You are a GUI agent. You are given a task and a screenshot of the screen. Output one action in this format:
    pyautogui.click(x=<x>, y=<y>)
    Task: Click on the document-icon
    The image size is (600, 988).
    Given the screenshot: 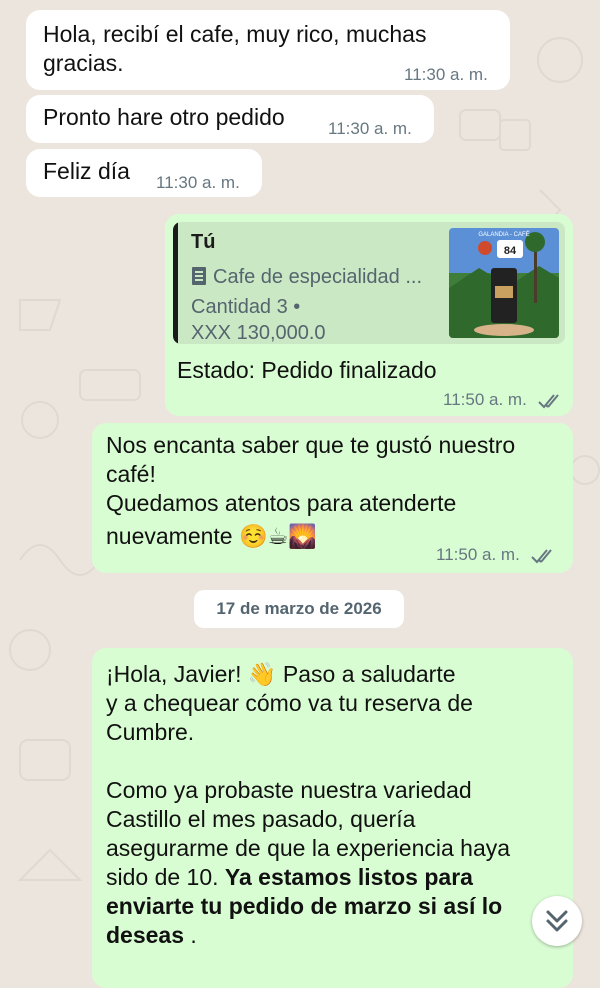 What is the action you would take?
    pyautogui.click(x=199, y=276)
    